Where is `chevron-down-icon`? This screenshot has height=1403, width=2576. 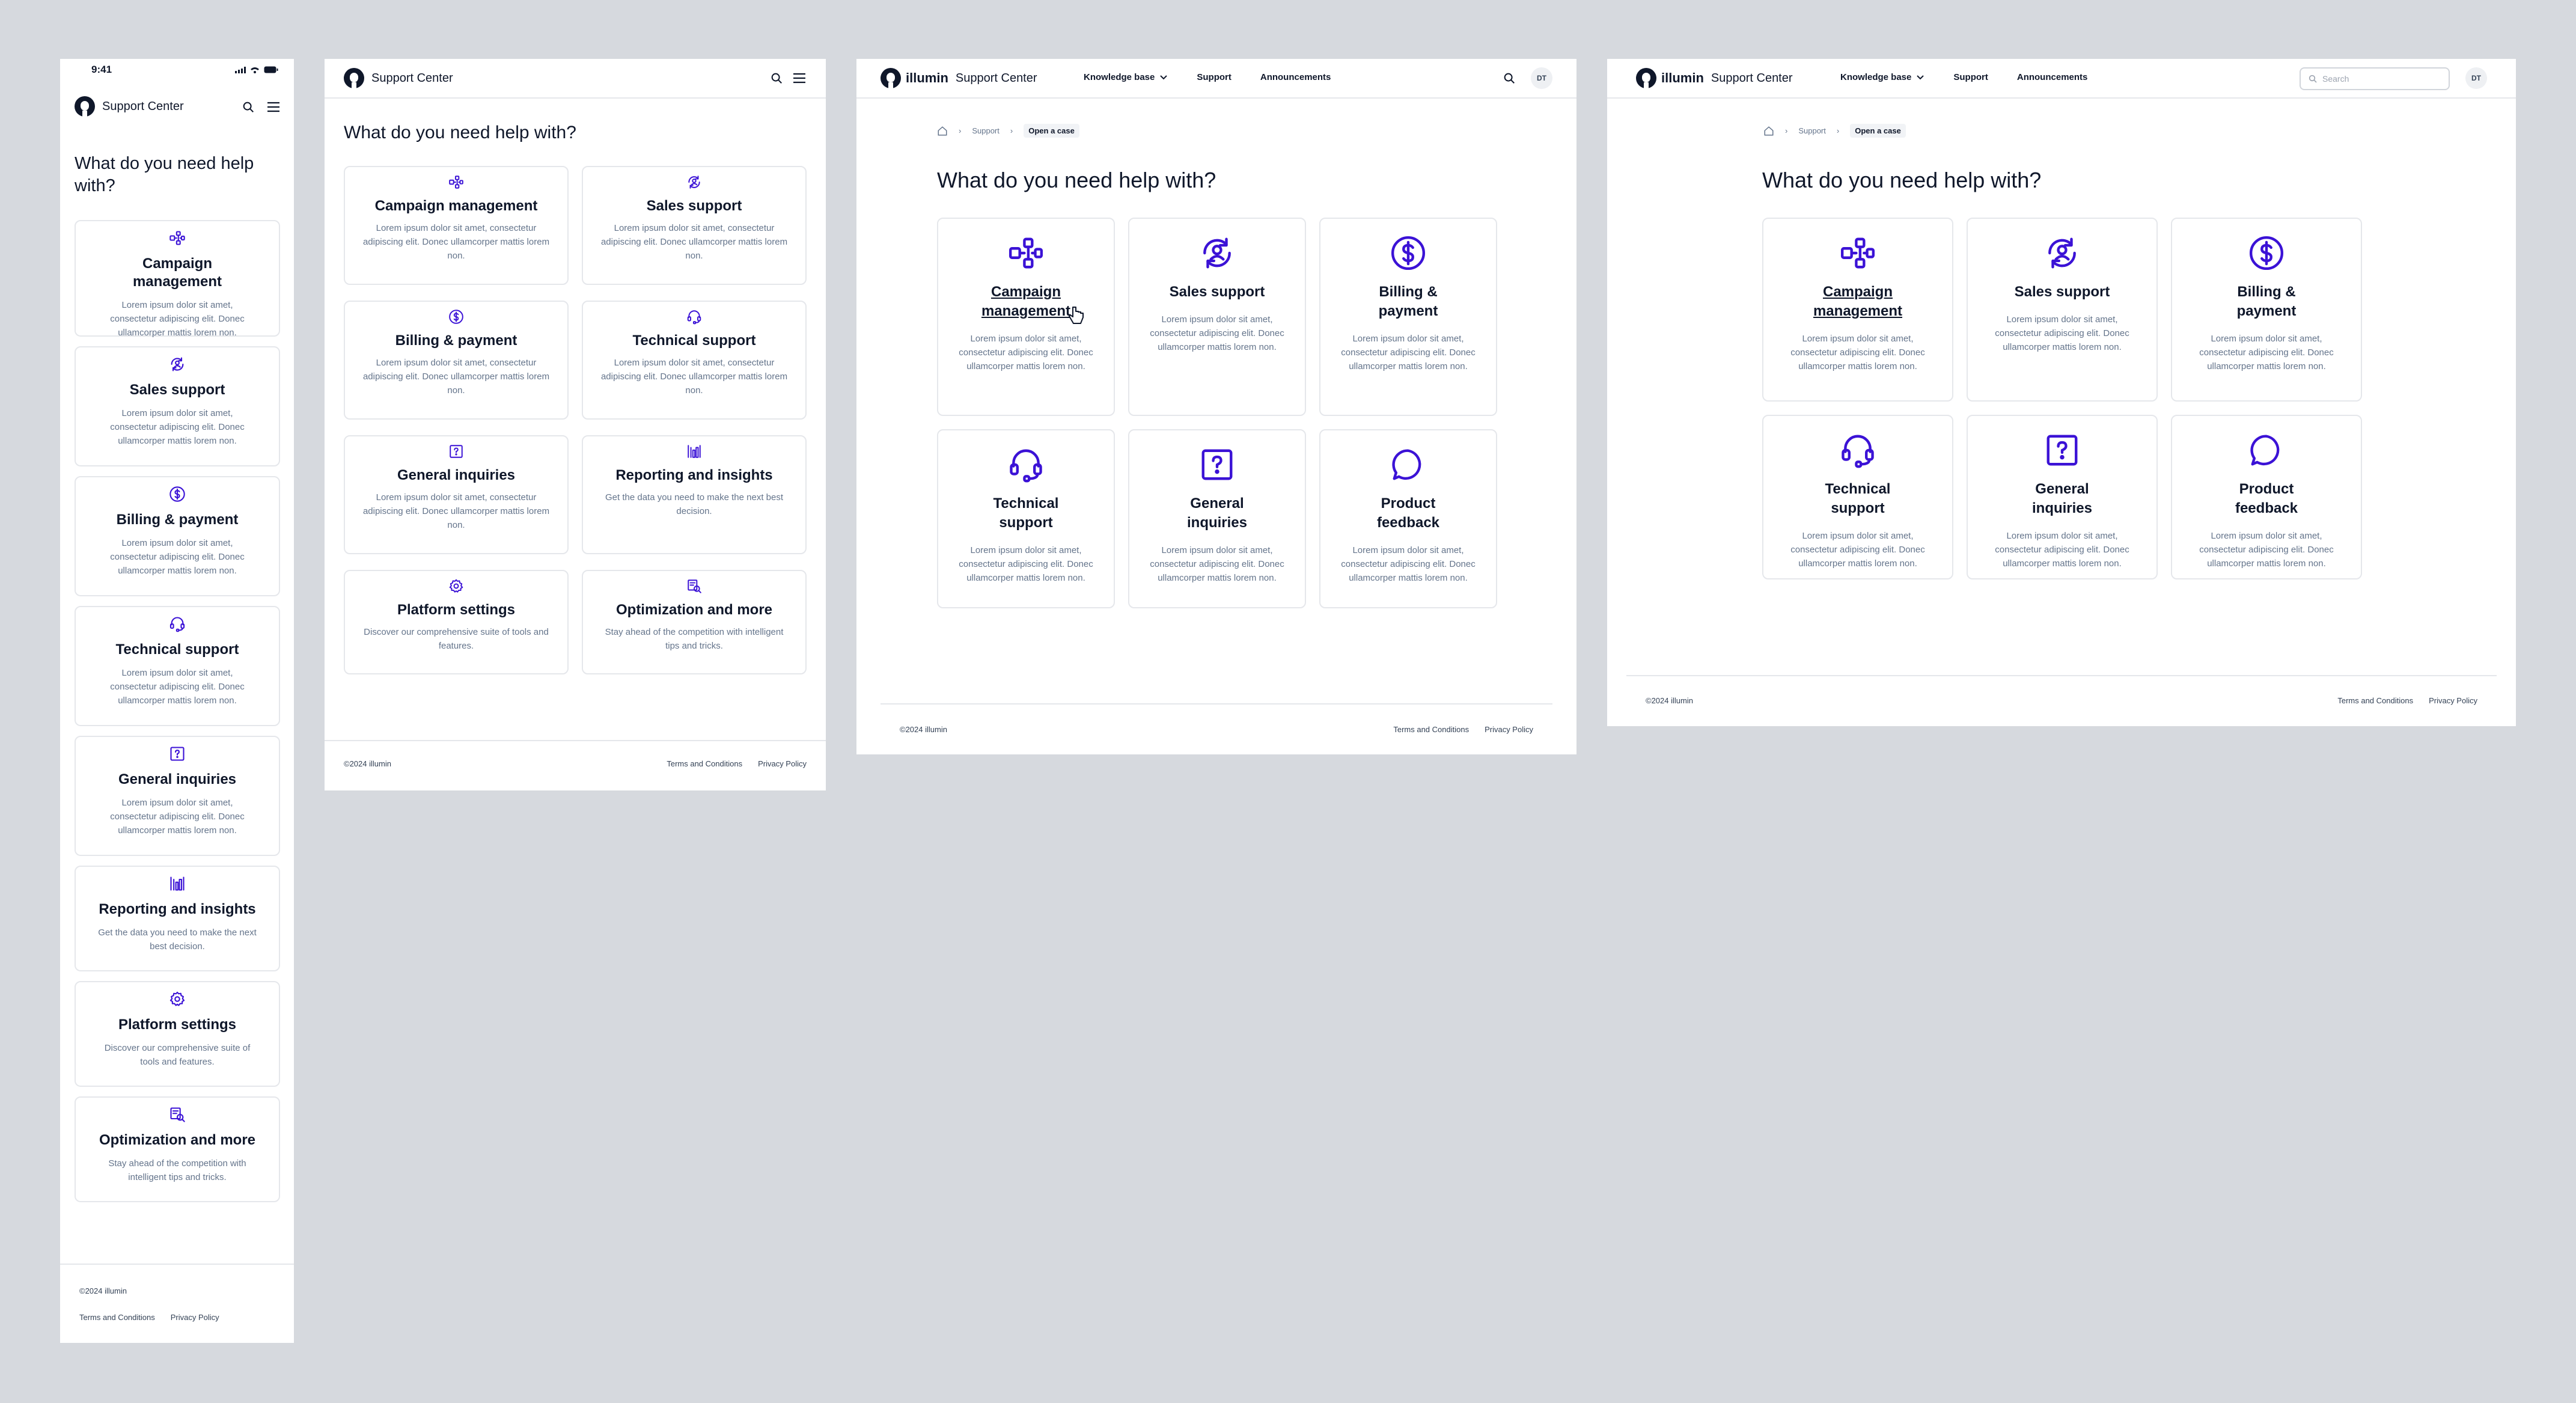
chevron-down-icon is located at coordinates (1164, 77).